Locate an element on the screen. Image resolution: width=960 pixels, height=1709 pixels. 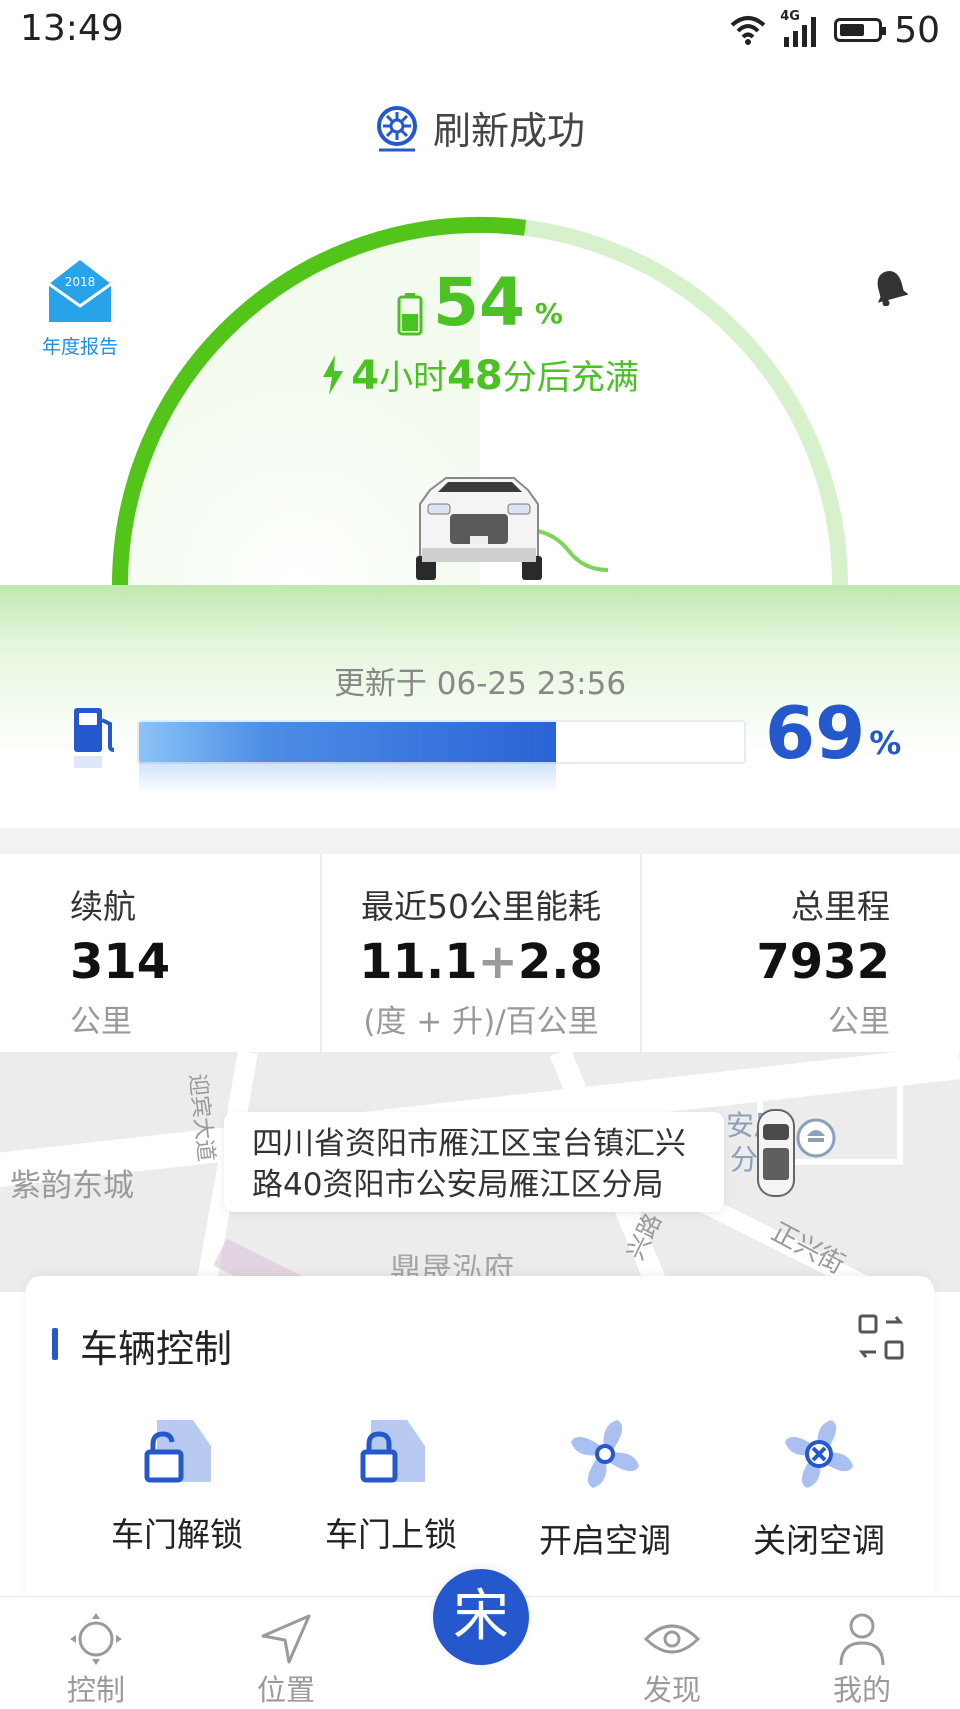
status-time: 13:49 is located at coordinates (72, 28).